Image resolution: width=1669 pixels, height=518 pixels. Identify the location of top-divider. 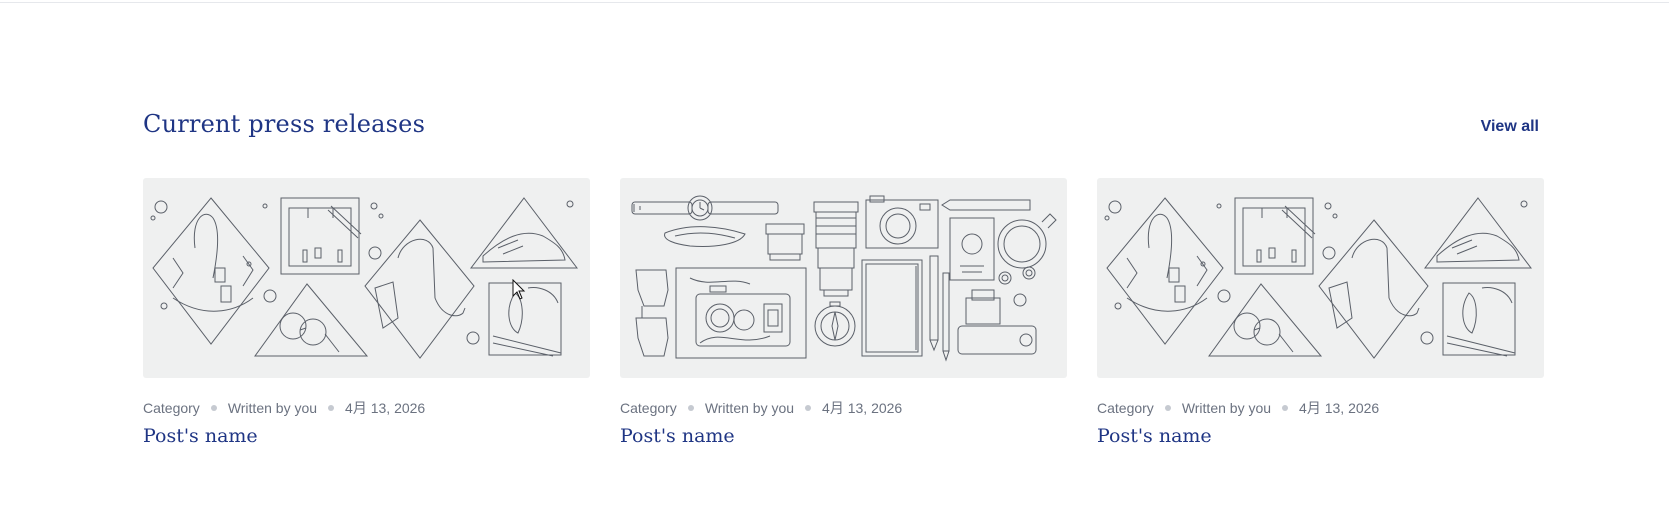
(834, 2).